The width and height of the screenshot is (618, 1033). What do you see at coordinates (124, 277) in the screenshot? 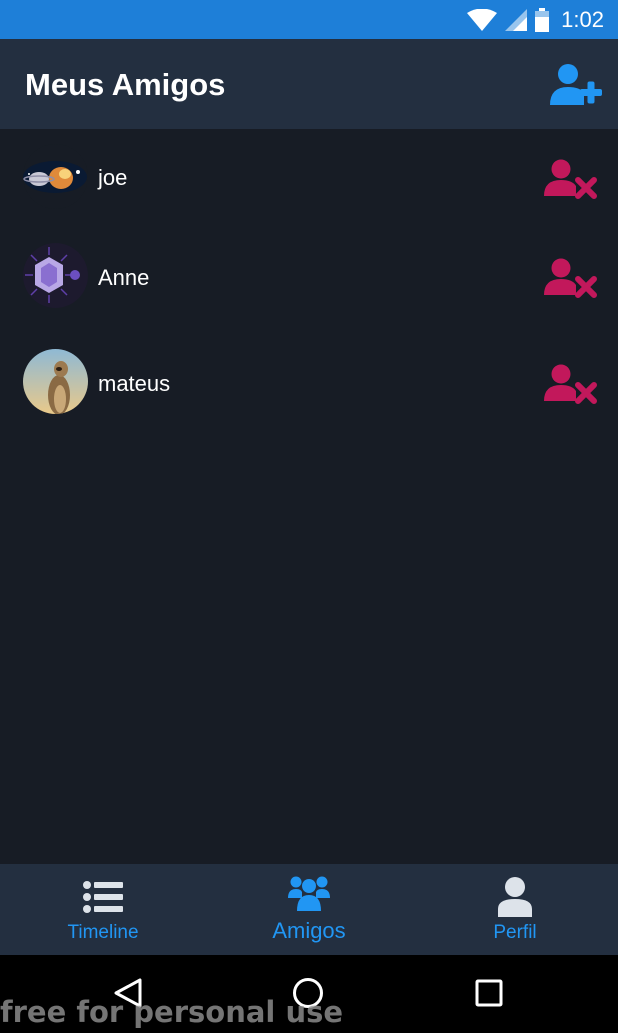
I see `friend-name: Anne` at bounding box center [124, 277].